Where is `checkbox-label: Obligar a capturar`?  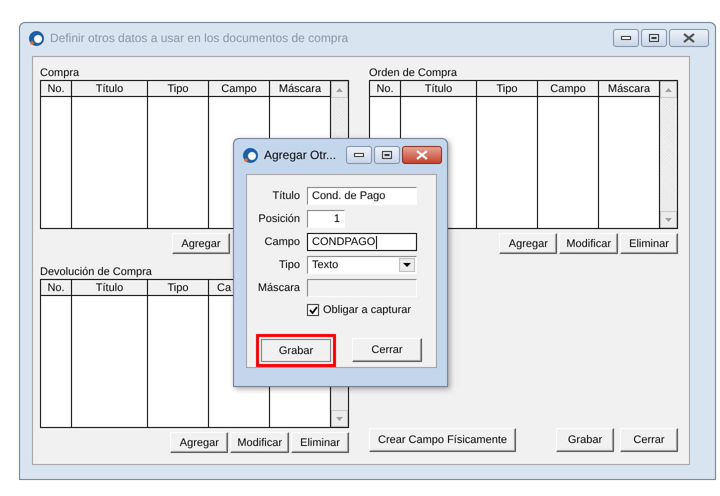
checkbox-label: Obligar a capturar is located at coordinates (367, 310).